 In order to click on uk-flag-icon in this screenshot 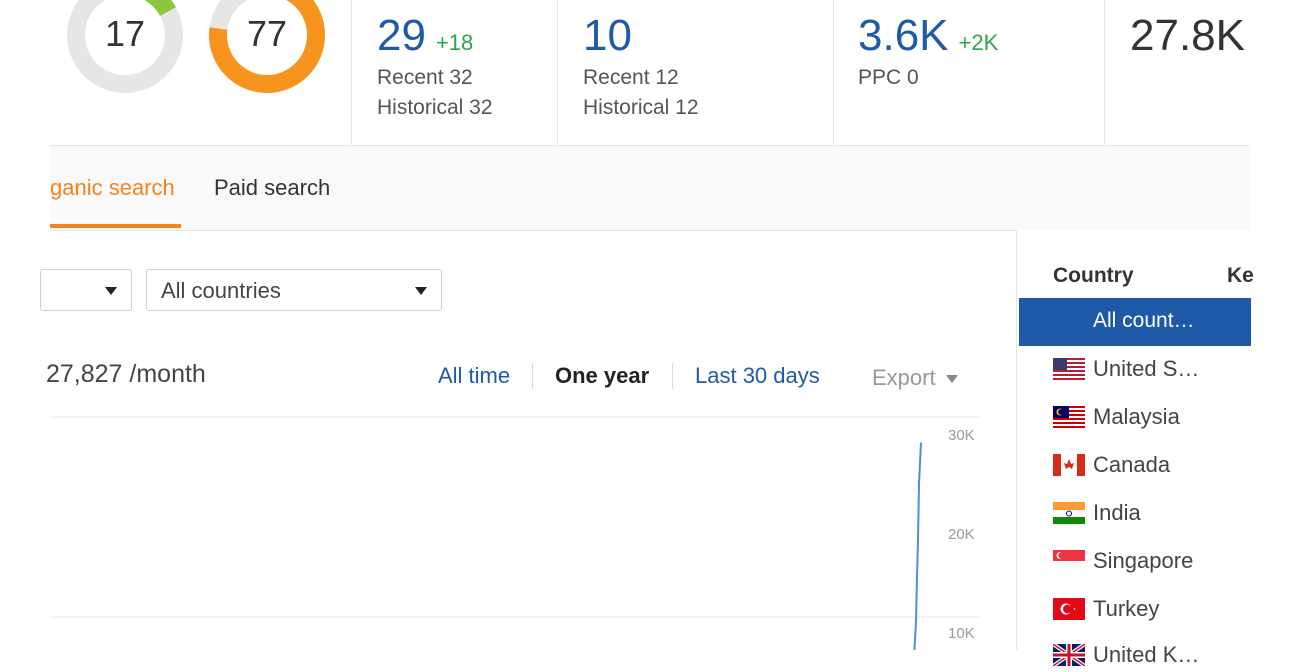, I will do `click(1069, 655)`.